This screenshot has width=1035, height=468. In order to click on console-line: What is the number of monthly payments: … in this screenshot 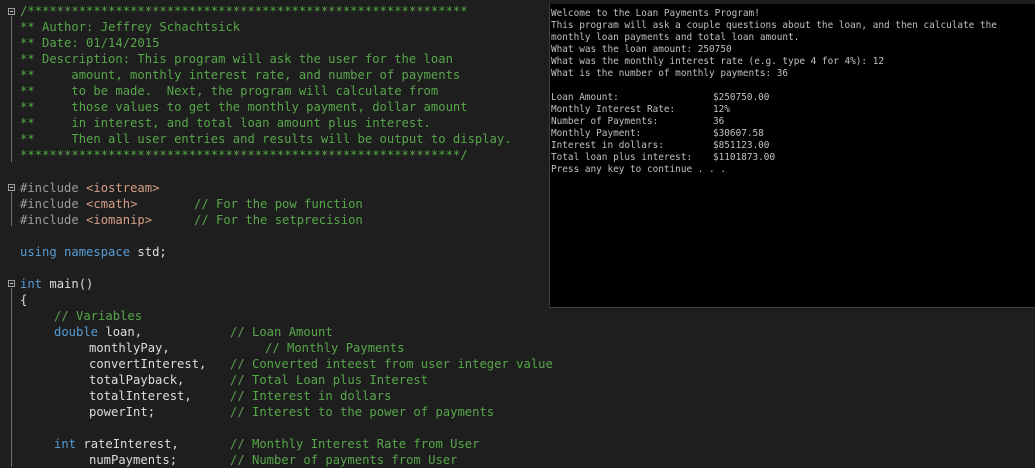, I will do `click(670, 73)`.